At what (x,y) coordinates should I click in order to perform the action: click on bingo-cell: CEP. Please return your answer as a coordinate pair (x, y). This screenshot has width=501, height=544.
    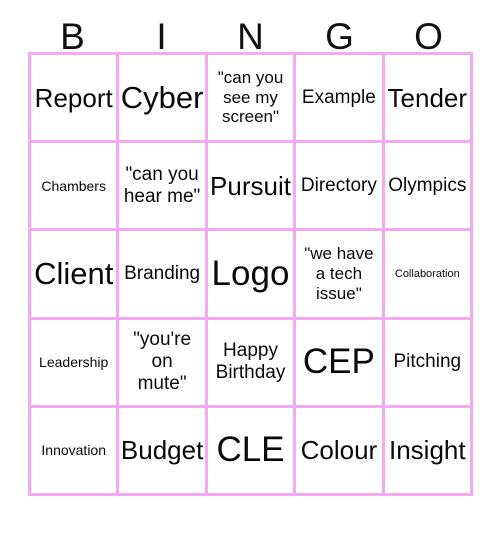
    Looking at the image, I should click on (340, 363).